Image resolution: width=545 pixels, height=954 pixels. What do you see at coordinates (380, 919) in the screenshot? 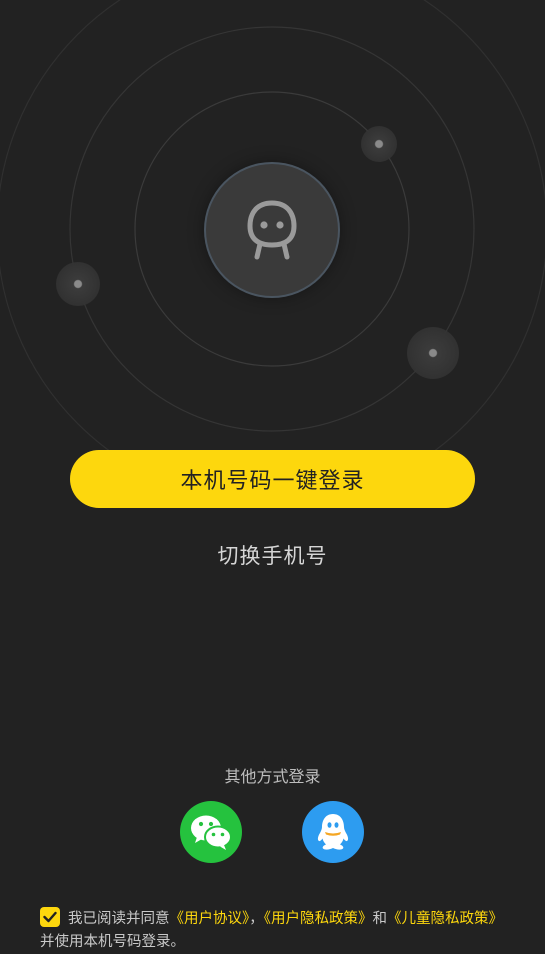
I see `agreement-and: 和` at bounding box center [380, 919].